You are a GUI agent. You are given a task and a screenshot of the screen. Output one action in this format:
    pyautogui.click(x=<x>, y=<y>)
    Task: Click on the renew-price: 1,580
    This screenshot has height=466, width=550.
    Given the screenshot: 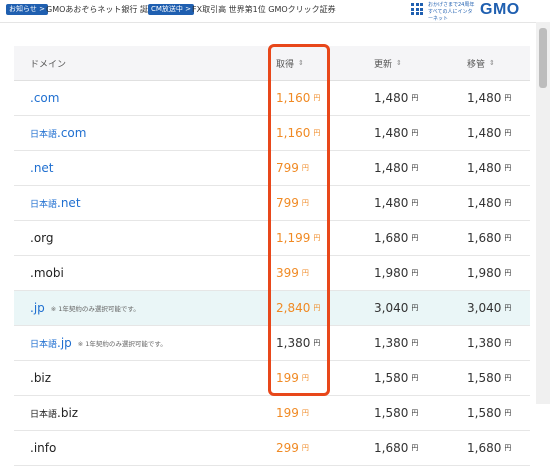 What is the action you would take?
    pyautogui.click(x=391, y=413)
    